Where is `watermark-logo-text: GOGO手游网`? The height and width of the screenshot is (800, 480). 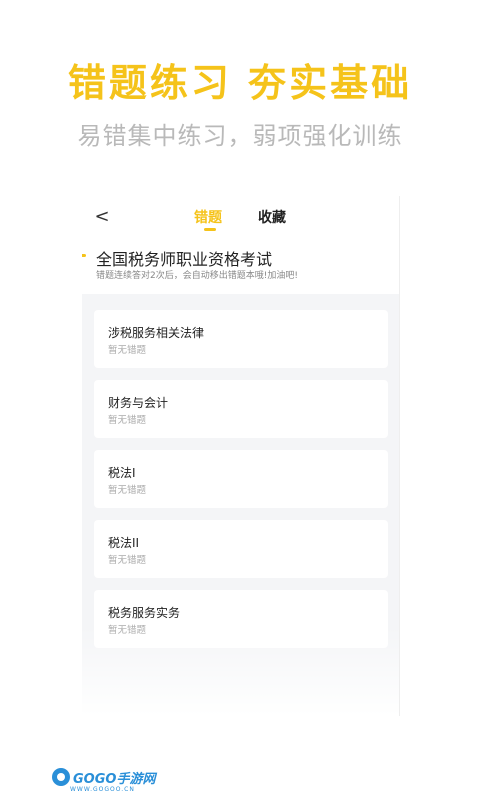 watermark-logo-text: GOGO手游网 is located at coordinates (114, 779).